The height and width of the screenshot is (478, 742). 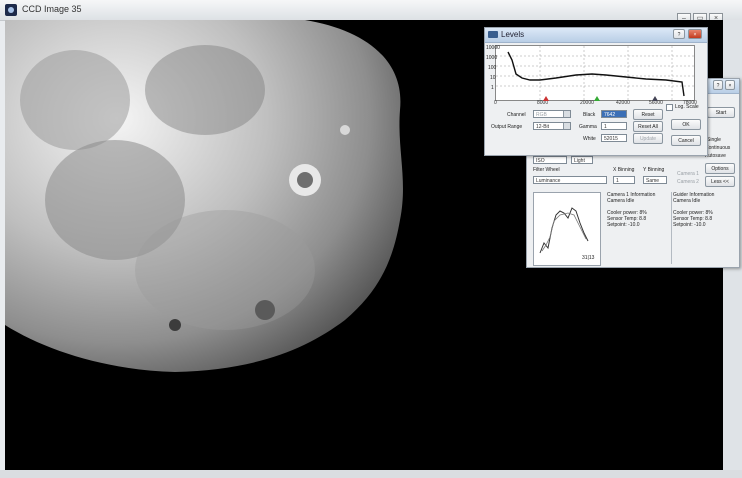 What do you see at coordinates (689, 225) in the screenshot?
I see `guider-info-line: Setpoint: -10.0` at bounding box center [689, 225].